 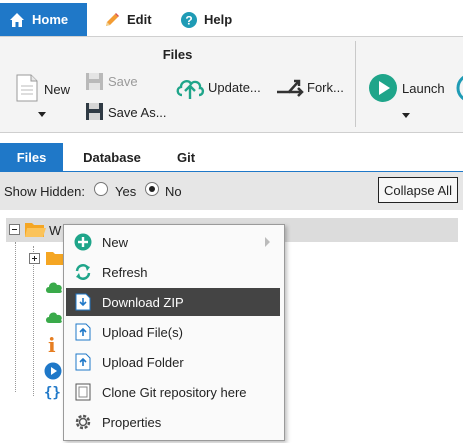 What do you see at coordinates (55, 259) in the screenshot?
I see `folder-icon` at bounding box center [55, 259].